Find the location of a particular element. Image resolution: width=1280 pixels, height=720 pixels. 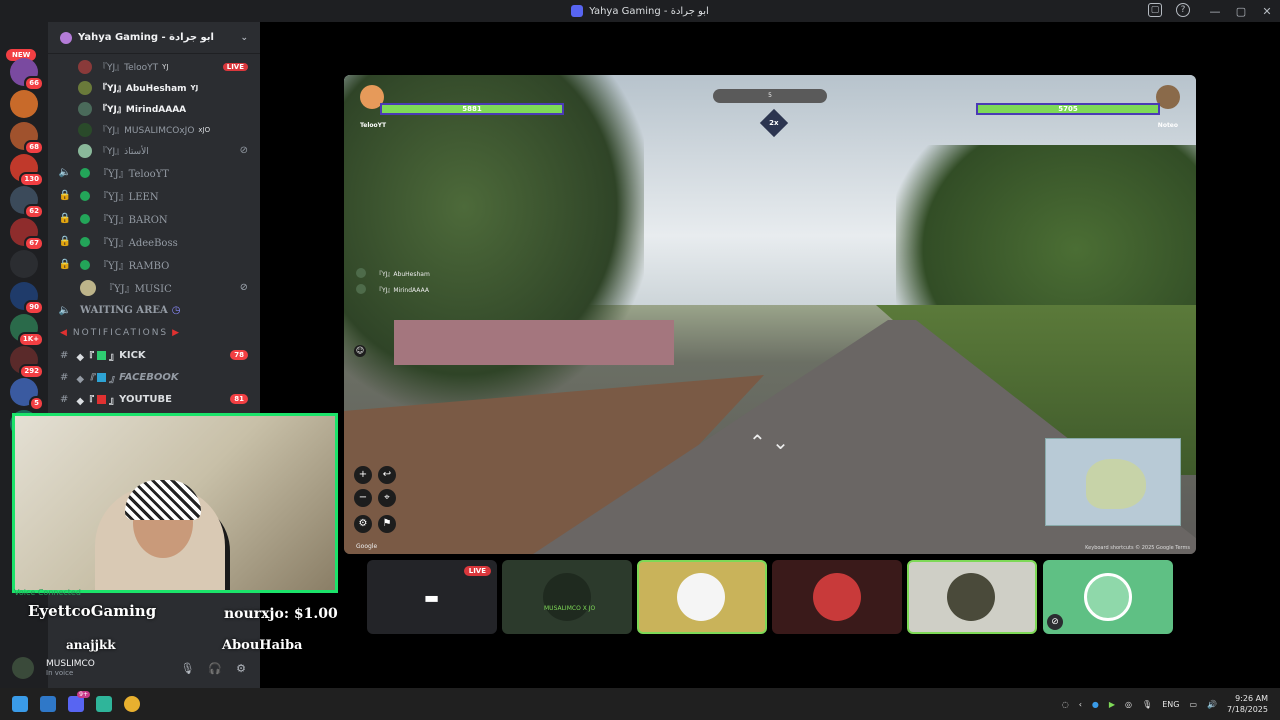

map-copyright: Keyboard shortcuts © 2025 Google Terms is located at coordinates (1137, 548).